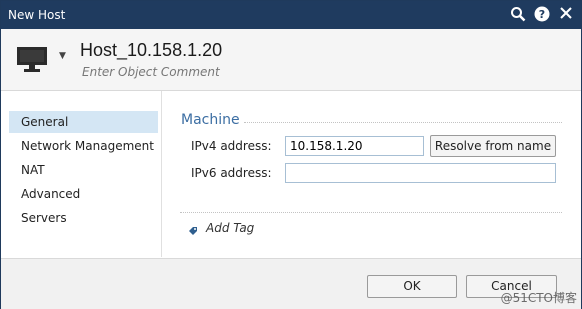  I want to click on machine-section-title: Machine, so click(210, 120).